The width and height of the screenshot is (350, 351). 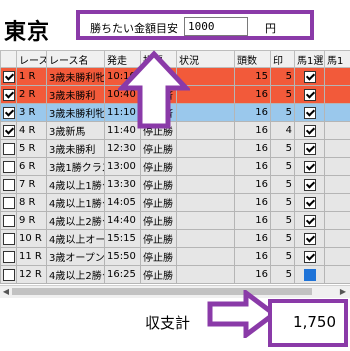 I want to click on race-row: 9 R4歳以上2勝クラ14:40停止勝 165, so click(x=175, y=220).